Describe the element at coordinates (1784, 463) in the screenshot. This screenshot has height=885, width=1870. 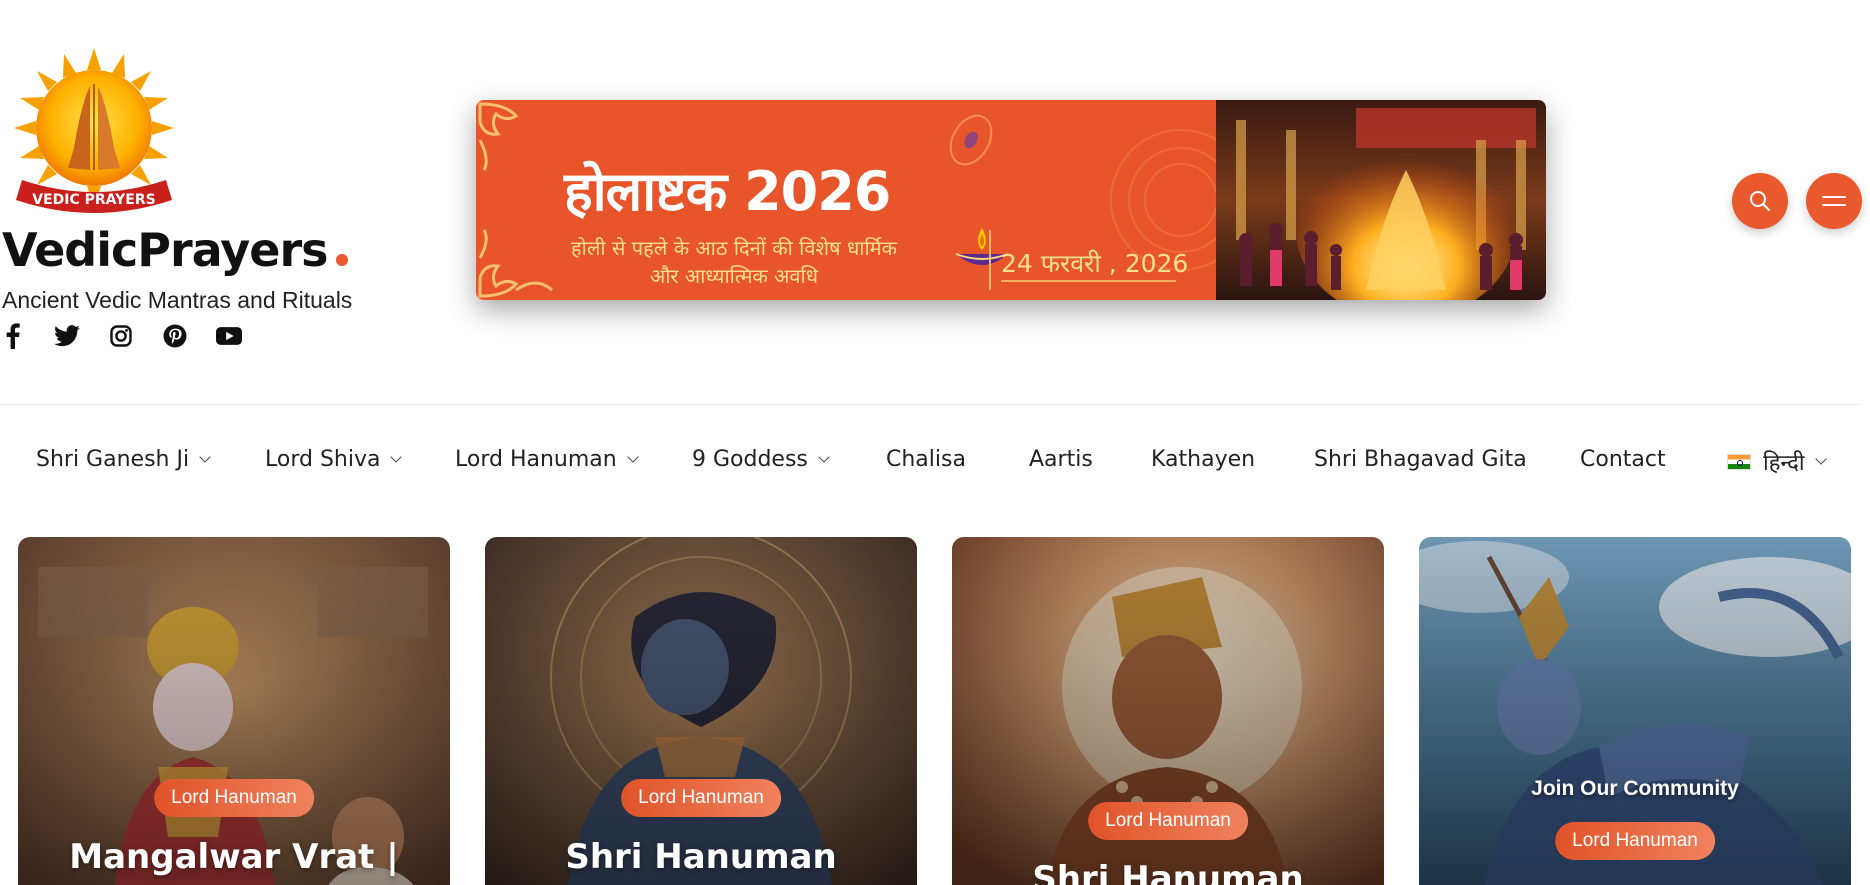
I see `language-label: हिन्दी` at that location.